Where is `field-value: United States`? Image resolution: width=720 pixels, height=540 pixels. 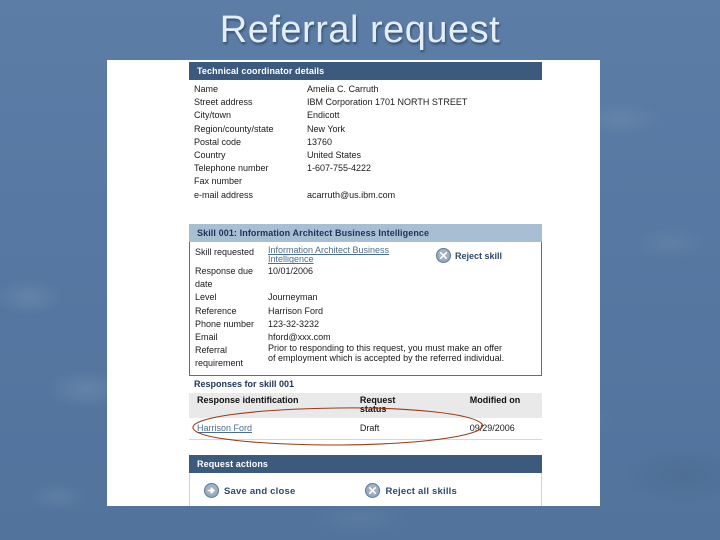
field-value: United States is located at coordinates (334, 155).